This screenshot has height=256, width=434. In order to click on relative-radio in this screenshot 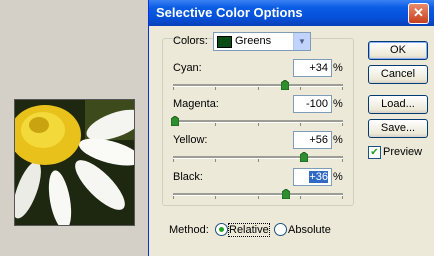, I will do `click(221, 229)`.